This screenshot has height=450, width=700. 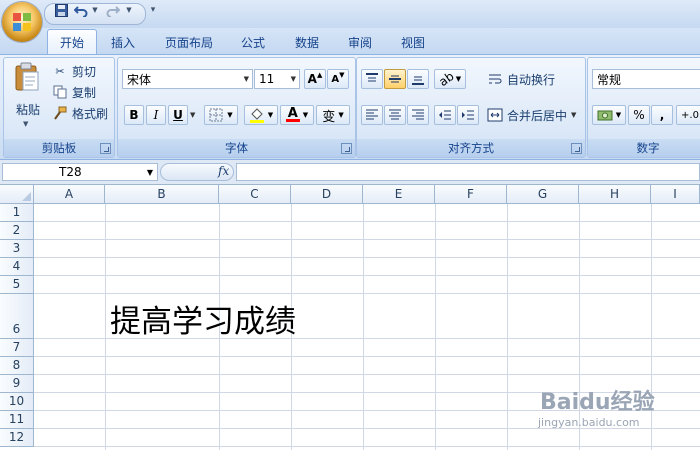 I want to click on orientation-button: ab ▼, so click(x=450, y=79).